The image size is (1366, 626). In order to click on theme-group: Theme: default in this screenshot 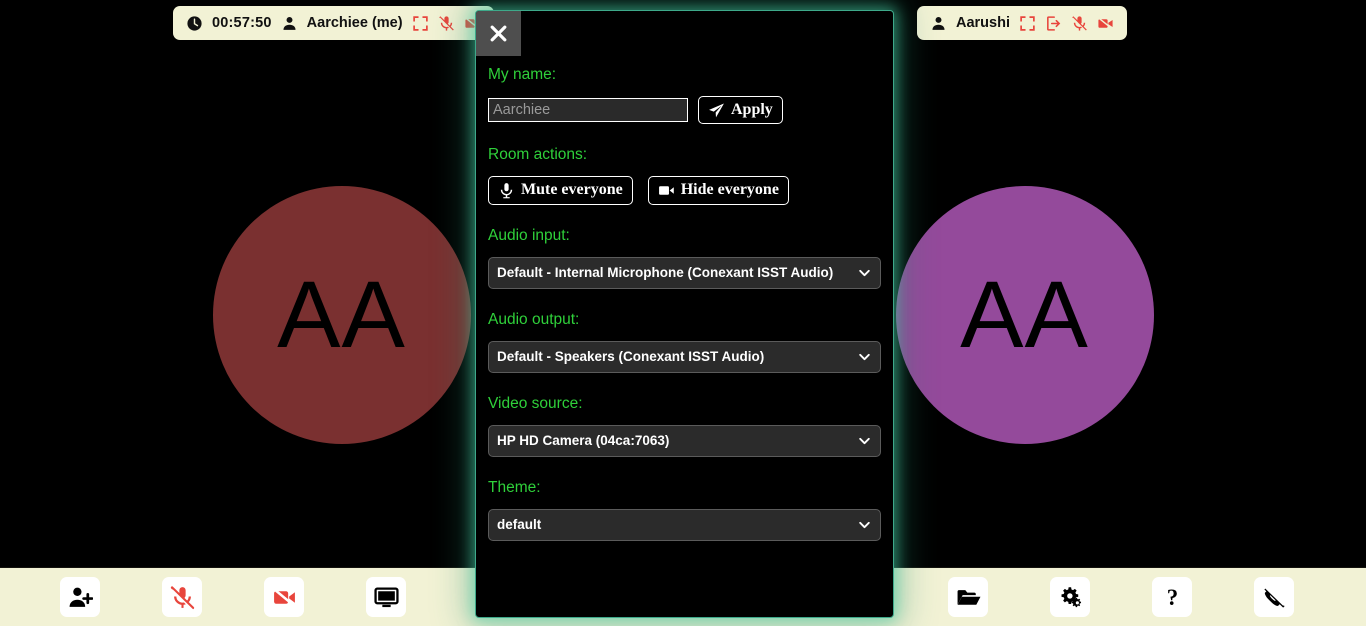, I will do `click(684, 510)`.